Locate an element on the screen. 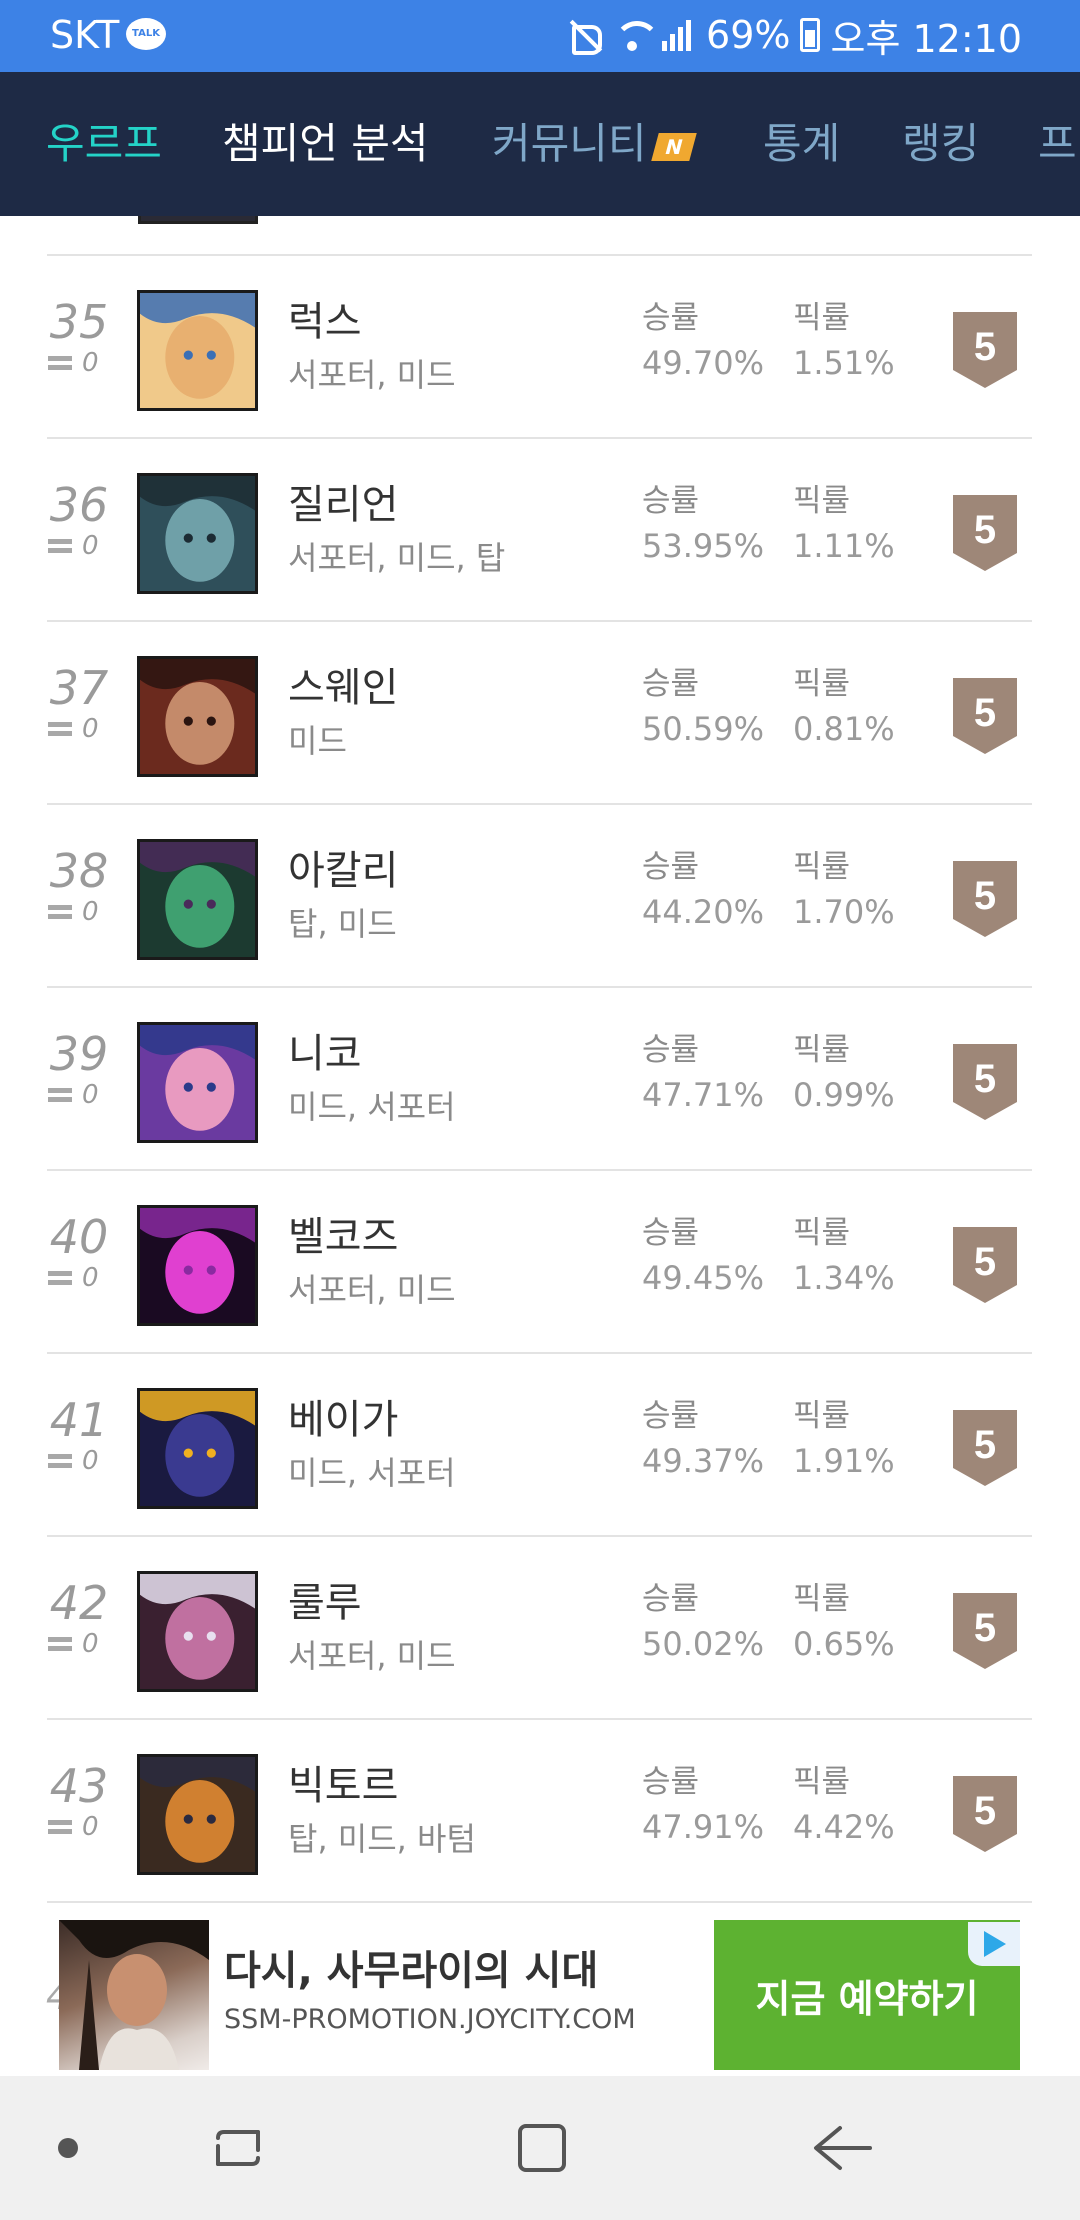 The image size is (1080, 2220). samurai-illustration is located at coordinates (134, 1995).